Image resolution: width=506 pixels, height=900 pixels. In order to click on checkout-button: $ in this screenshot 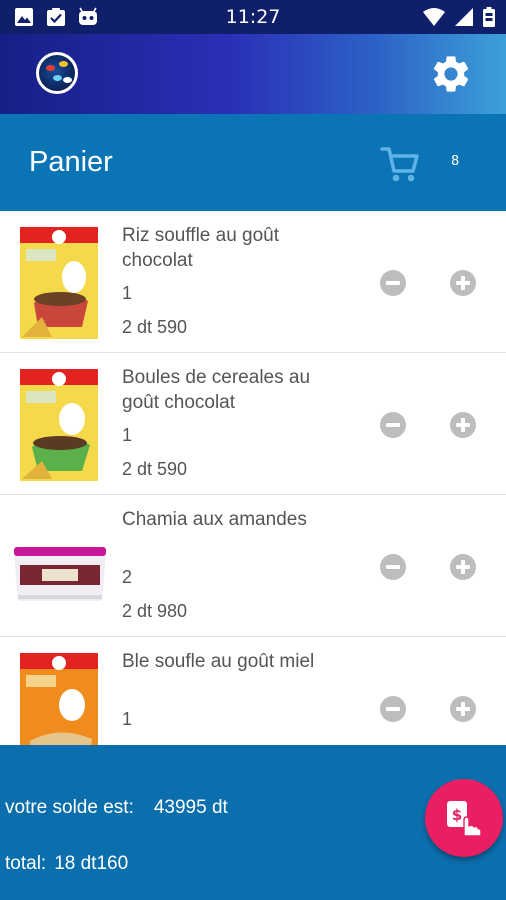, I will do `click(464, 818)`.